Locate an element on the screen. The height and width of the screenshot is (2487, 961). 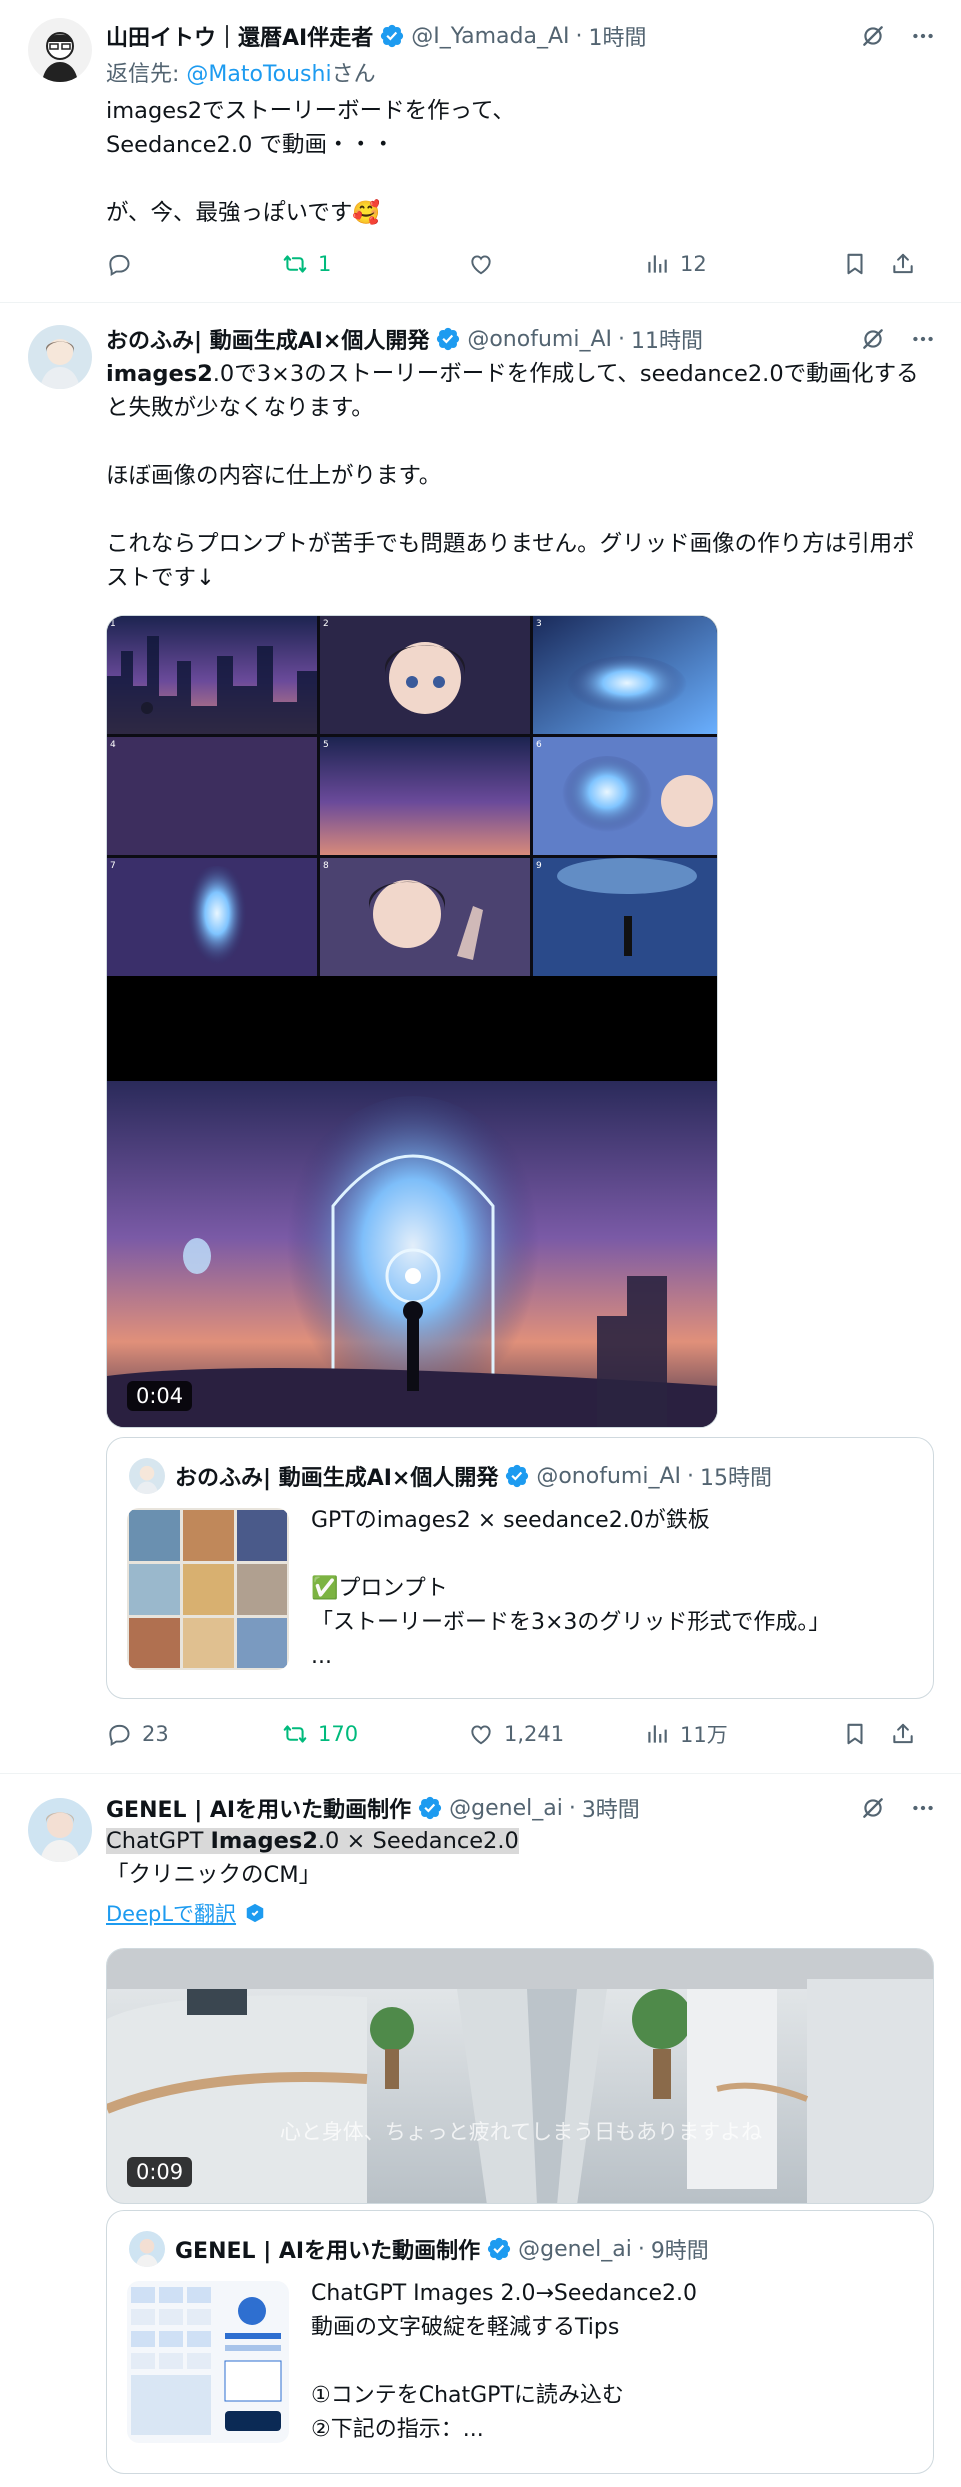
post-header: GENEL | AIを用いた動画制作 @genel_ai · 3時間 is located at coordinates (523, 1808).